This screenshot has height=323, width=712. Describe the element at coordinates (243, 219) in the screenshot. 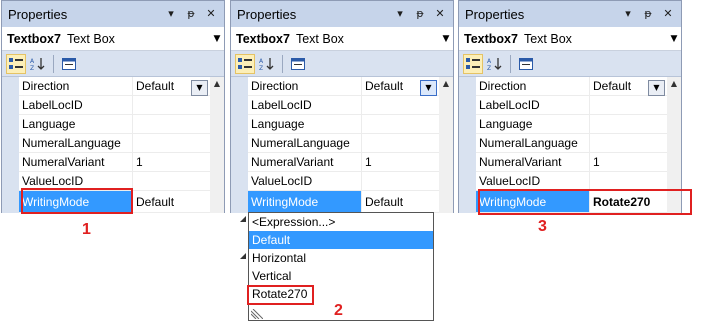

I see `tree-expander-icon` at that location.